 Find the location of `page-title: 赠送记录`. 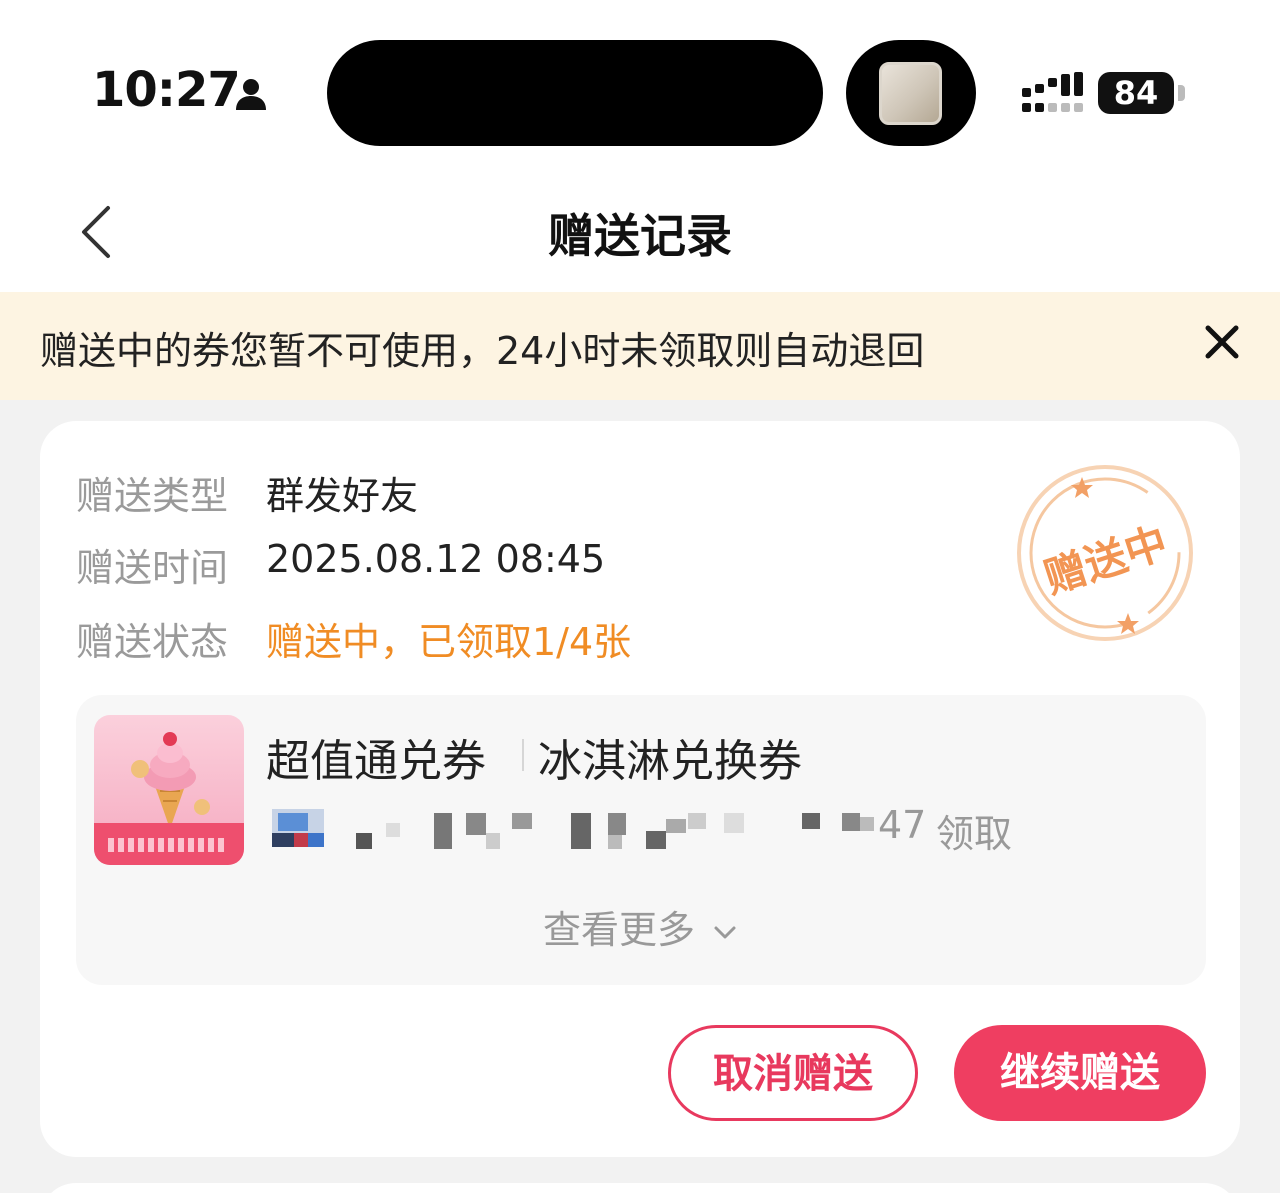

page-title: 赠送记录 is located at coordinates (640, 236).